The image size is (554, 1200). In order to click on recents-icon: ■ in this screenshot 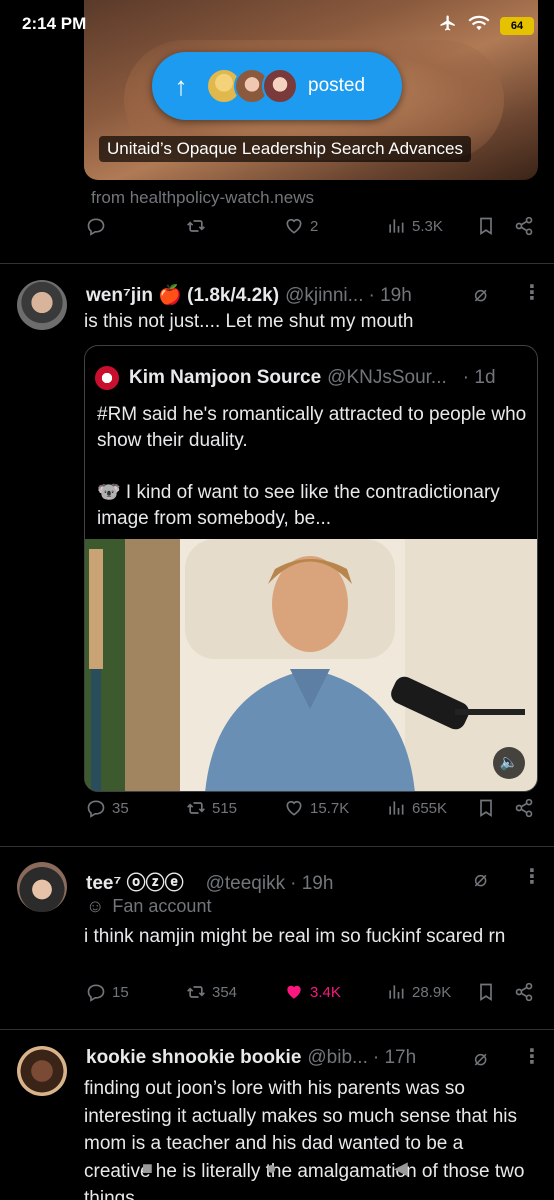, I will do `click(147, 1168)`.